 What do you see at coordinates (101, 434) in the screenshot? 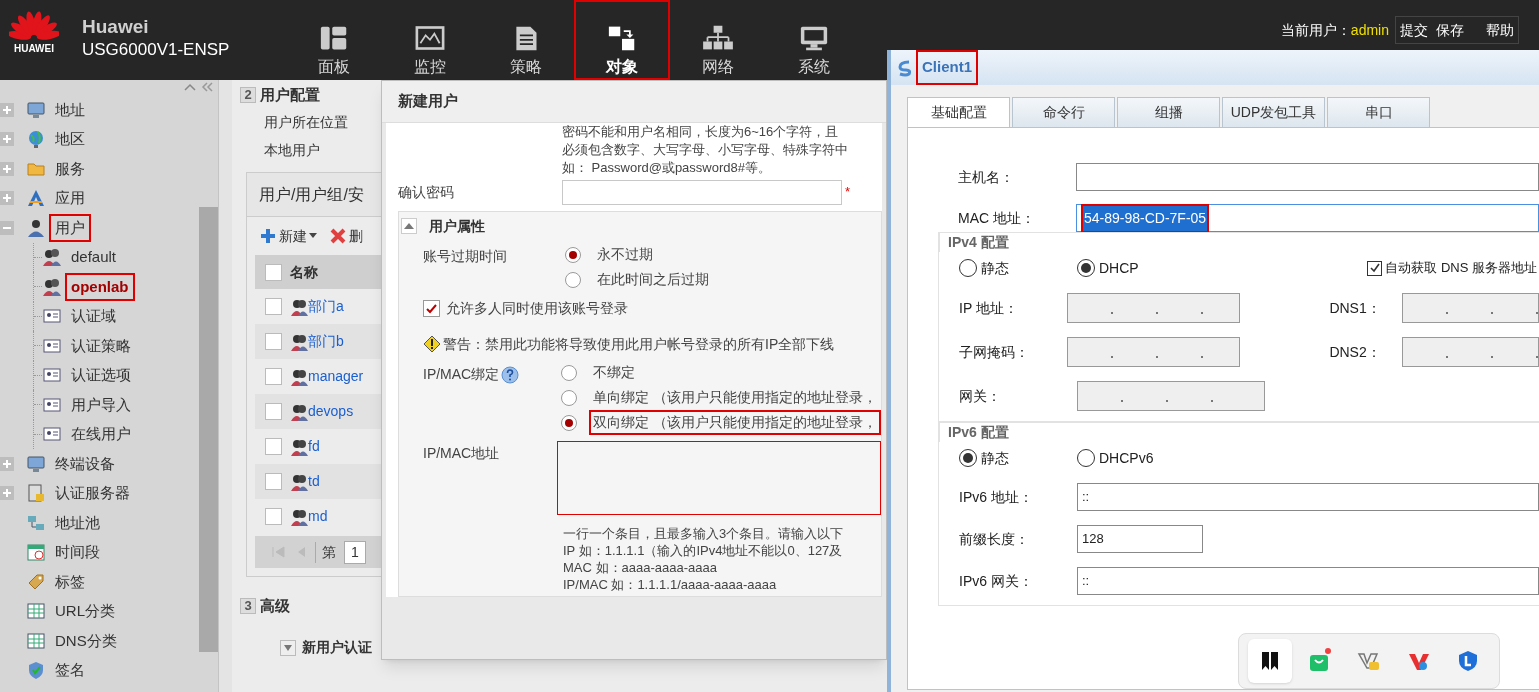
I see `tree-item: 在线用户` at bounding box center [101, 434].